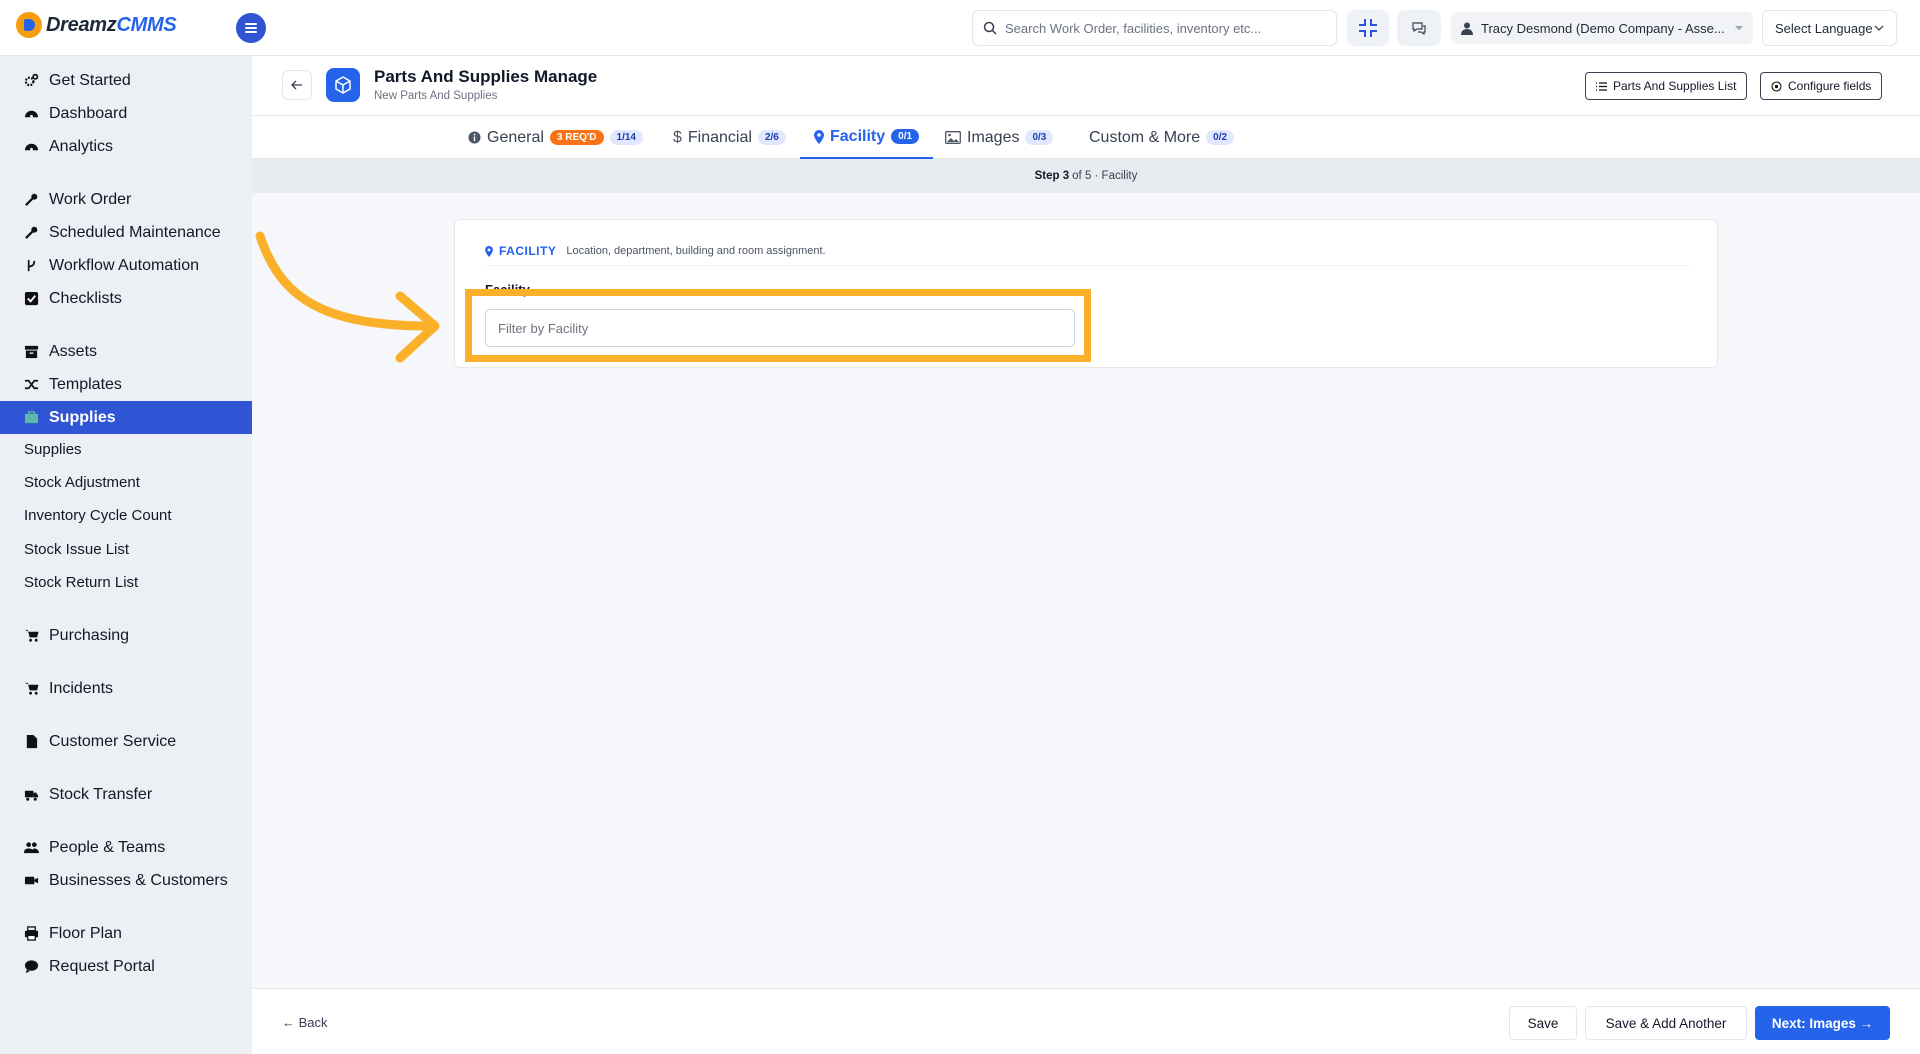  I want to click on global-search, so click(1154, 28).